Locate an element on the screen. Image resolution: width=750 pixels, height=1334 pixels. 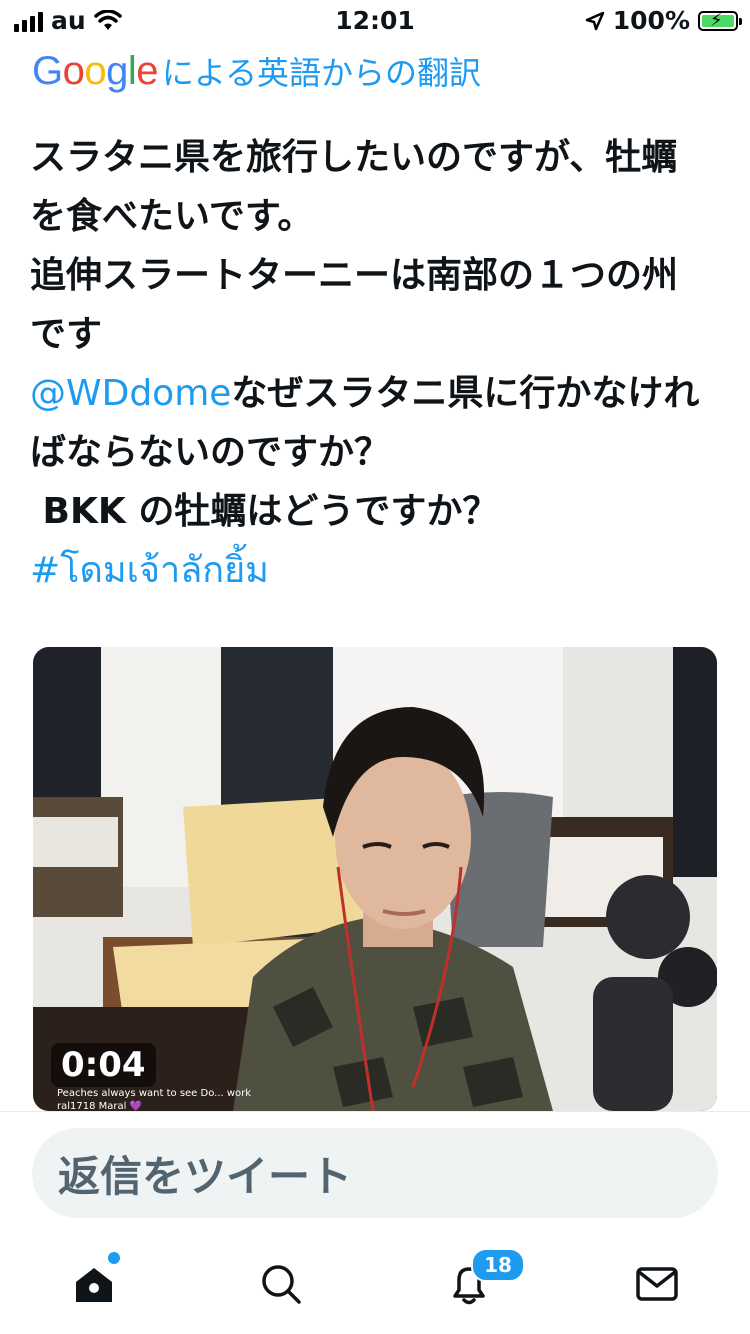
search-icon is located at coordinates (281, 1284).